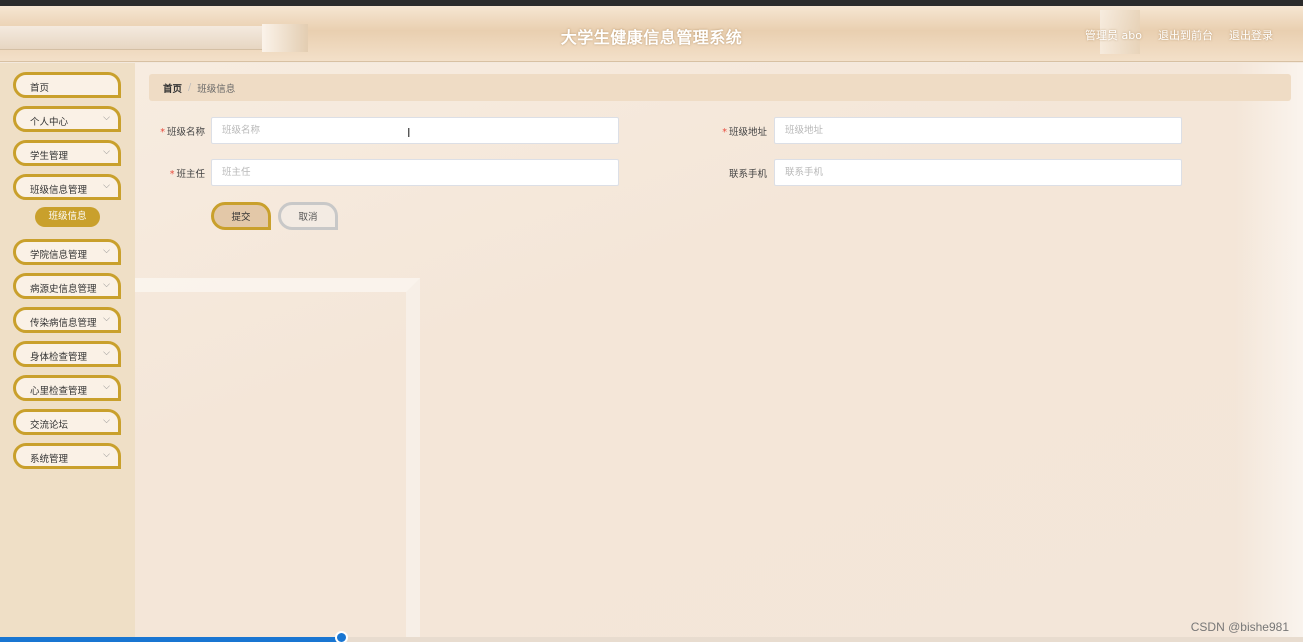 The image size is (1303, 642). Describe the element at coordinates (651, 34) in the screenshot. I see `app-header: 大学生健康信息管理系统 管理员 abo 退出到前台 退出登录` at that location.